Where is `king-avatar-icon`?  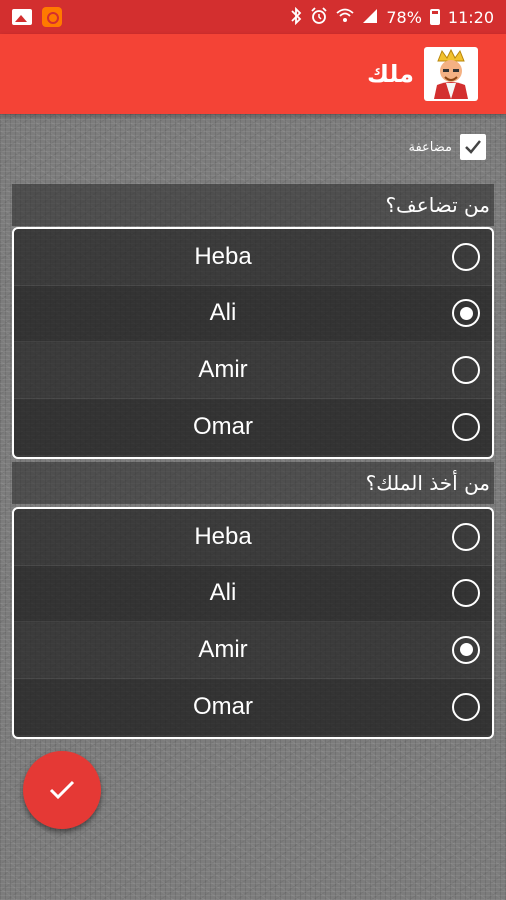 king-avatar-icon is located at coordinates (451, 74).